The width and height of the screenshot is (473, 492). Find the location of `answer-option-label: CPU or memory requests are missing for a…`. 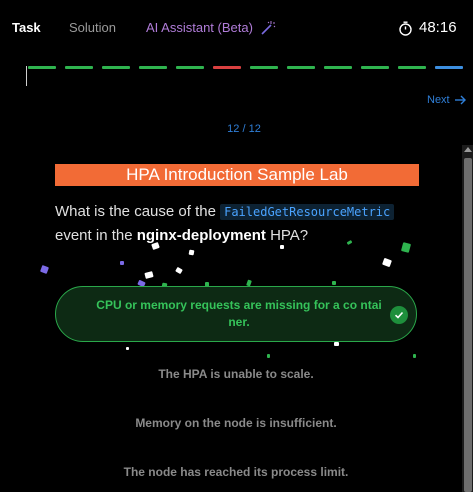

answer-option-label: CPU or memory requests are missing for a… is located at coordinates (239, 313).